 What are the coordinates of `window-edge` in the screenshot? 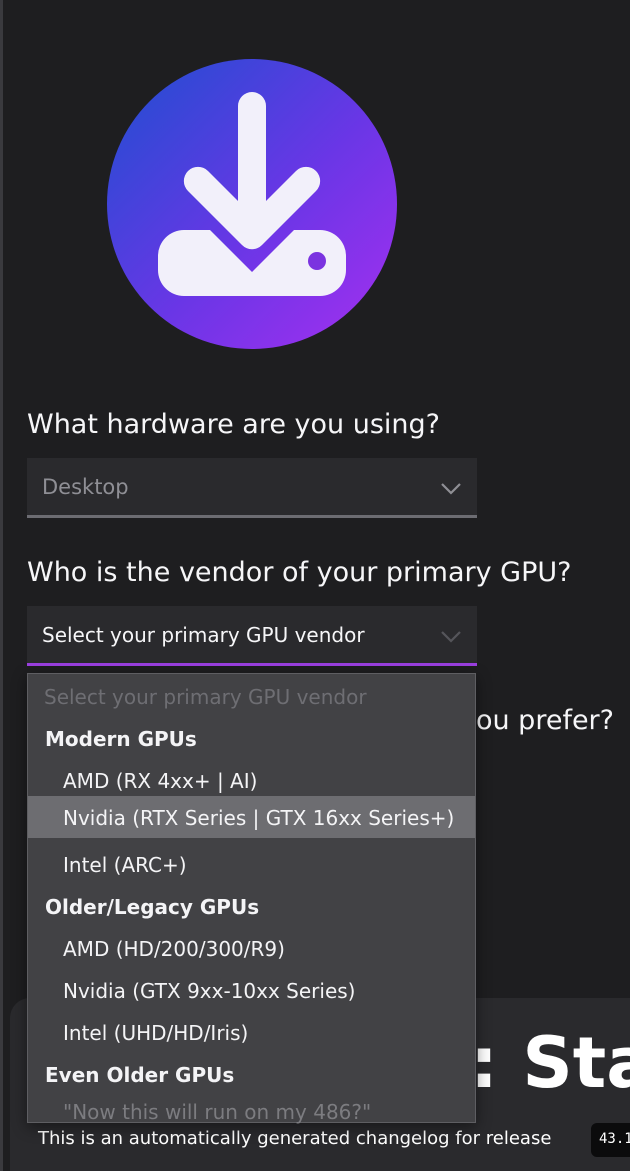 It's located at (1, 585).